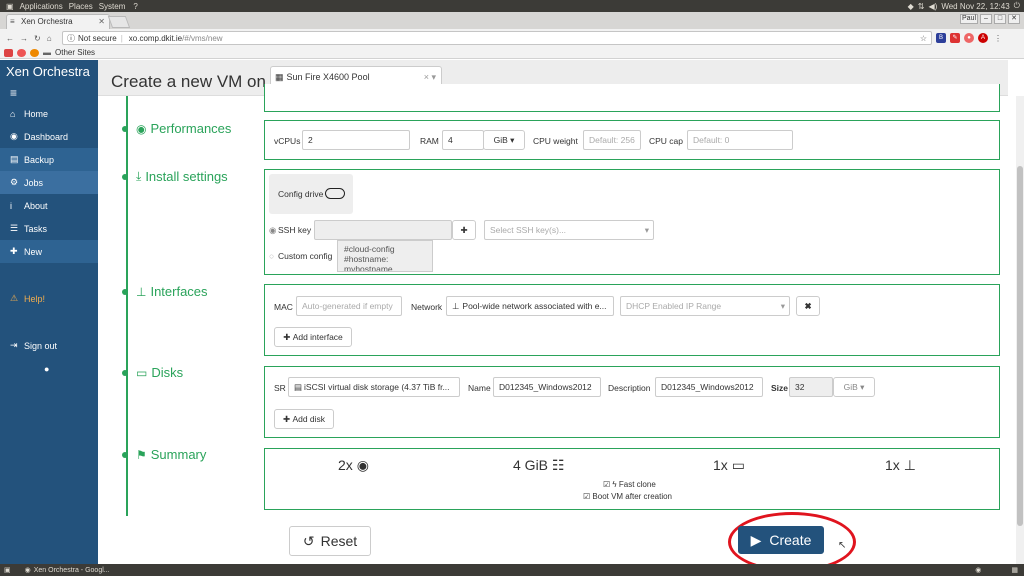 The height and width of the screenshot is (576, 1024). What do you see at coordinates (10, 38) in the screenshot?
I see `back-icon: ←` at bounding box center [10, 38].